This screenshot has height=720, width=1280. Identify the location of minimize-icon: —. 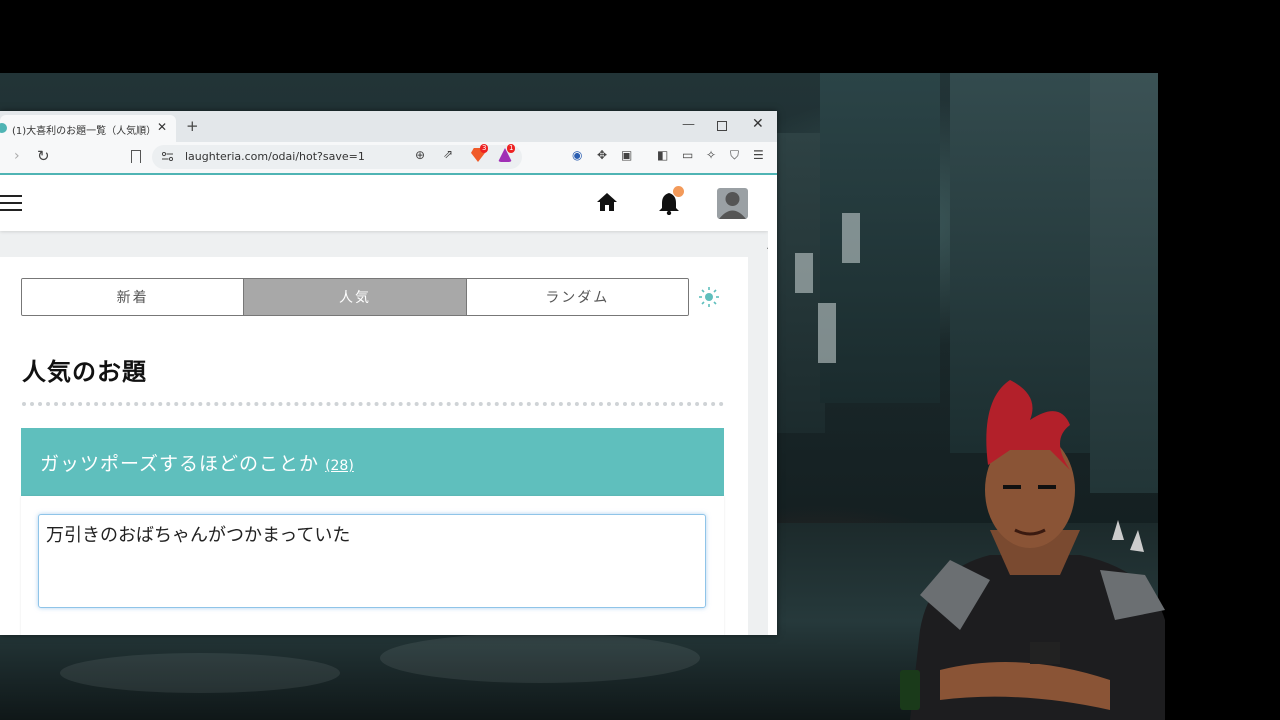
(688, 124).